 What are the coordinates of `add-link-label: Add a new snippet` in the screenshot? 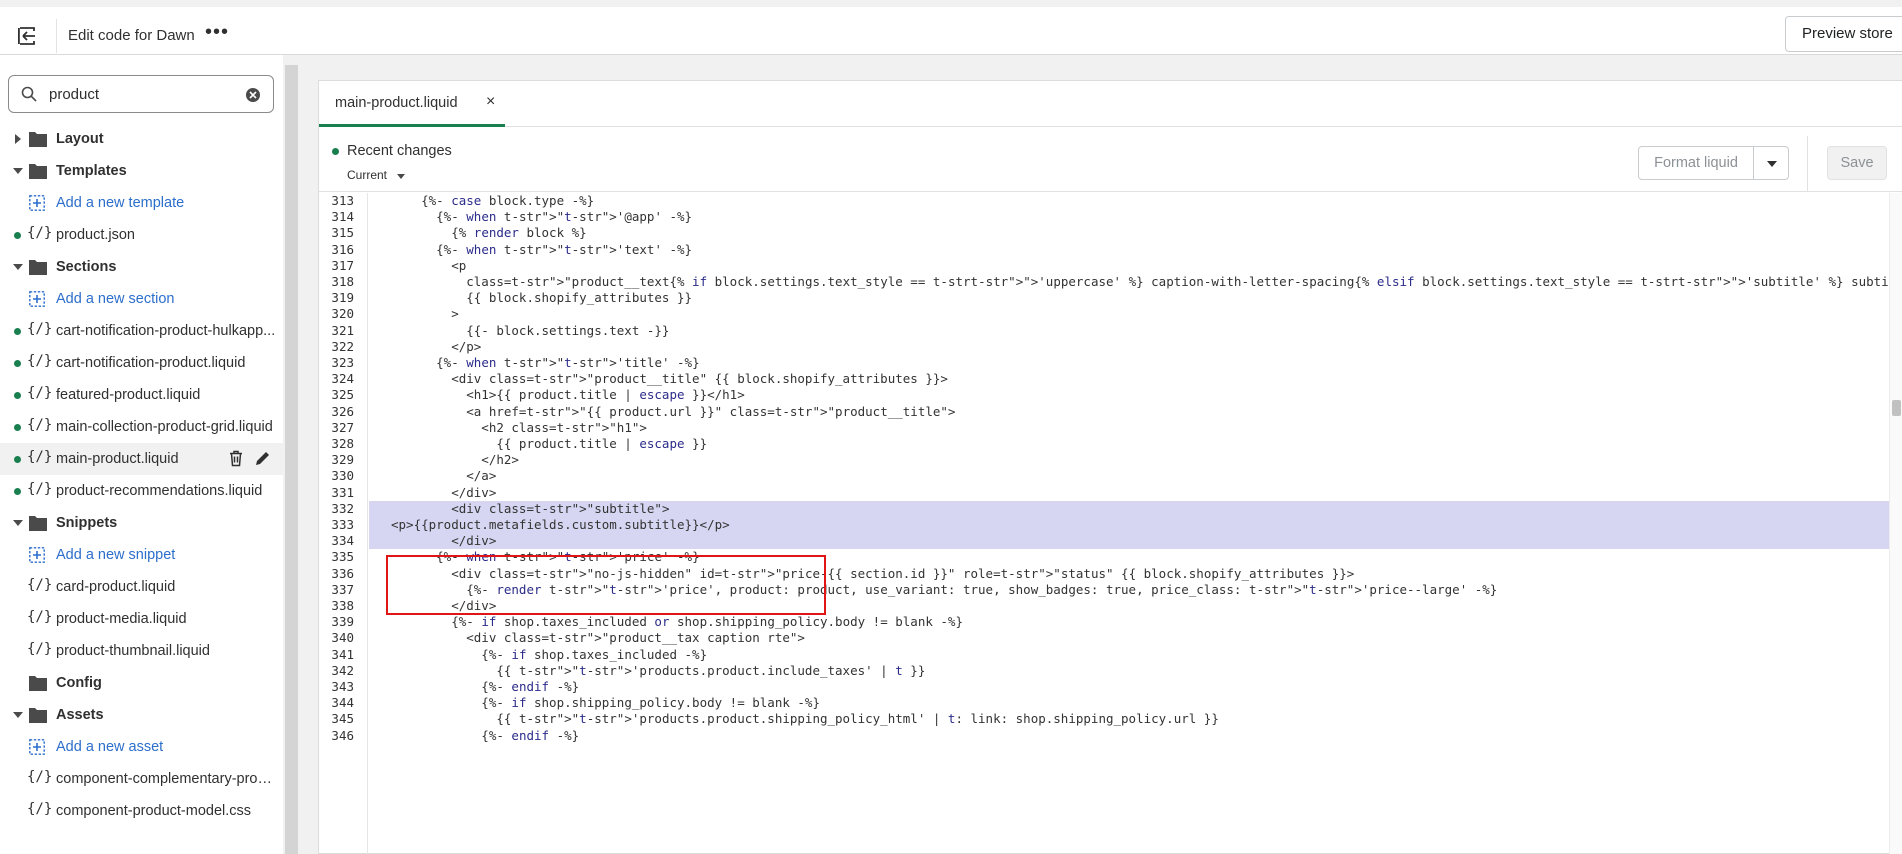 It's located at (116, 555).